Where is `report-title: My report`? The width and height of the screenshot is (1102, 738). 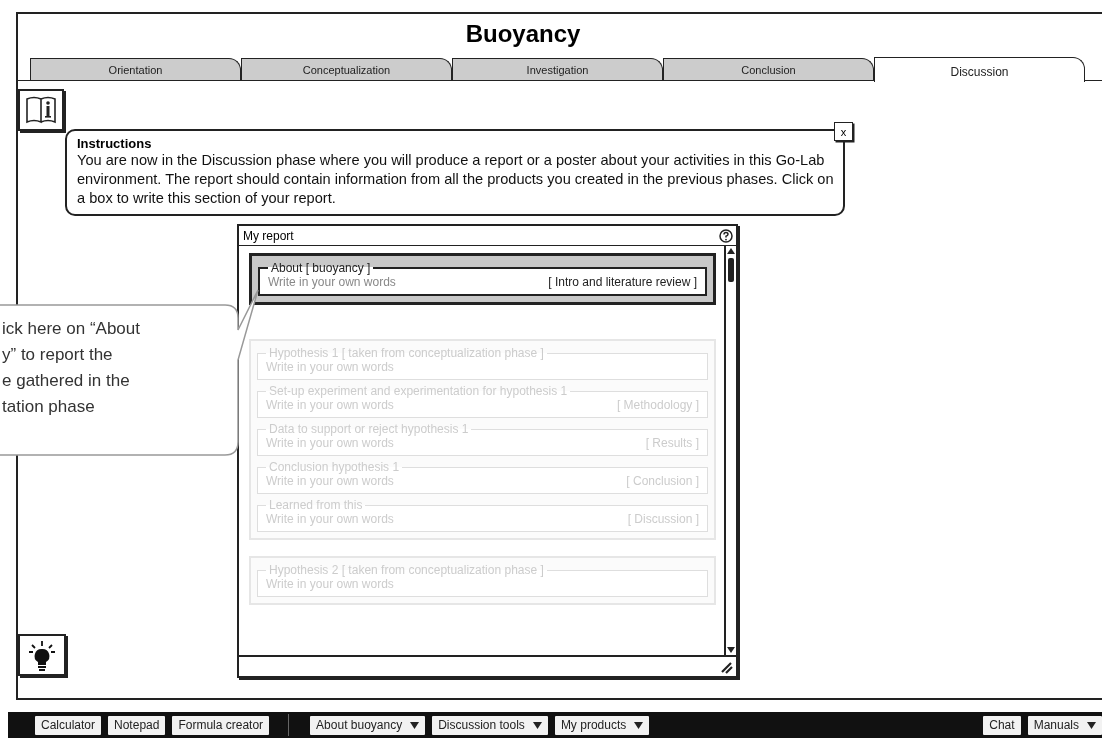
report-title: My report is located at coordinates (268, 235).